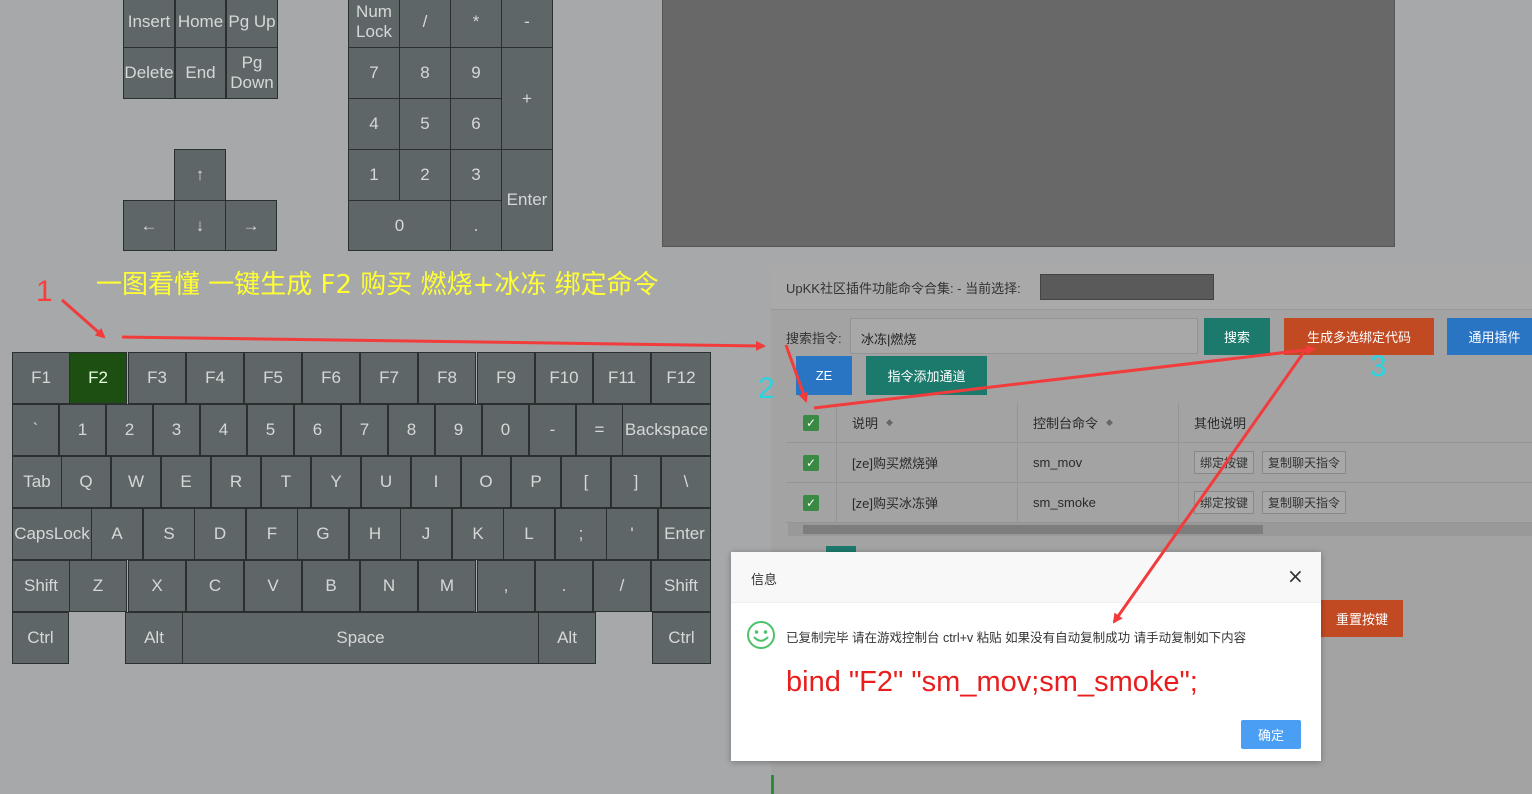 Image resolution: width=1532 pixels, height=794 pixels. I want to click on key-function-f6: F6, so click(331, 378).